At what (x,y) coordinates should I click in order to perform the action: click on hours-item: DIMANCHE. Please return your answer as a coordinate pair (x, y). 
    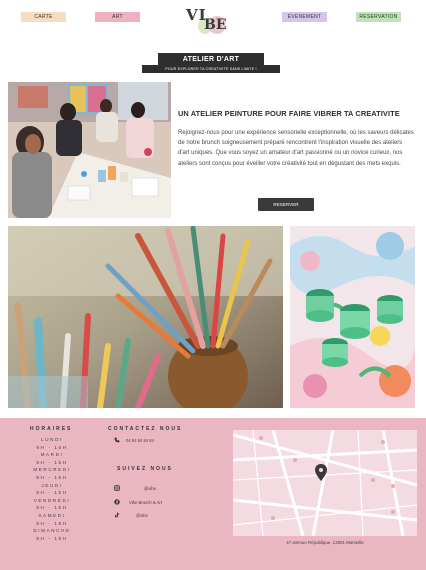
    Looking at the image, I should click on (52, 531).